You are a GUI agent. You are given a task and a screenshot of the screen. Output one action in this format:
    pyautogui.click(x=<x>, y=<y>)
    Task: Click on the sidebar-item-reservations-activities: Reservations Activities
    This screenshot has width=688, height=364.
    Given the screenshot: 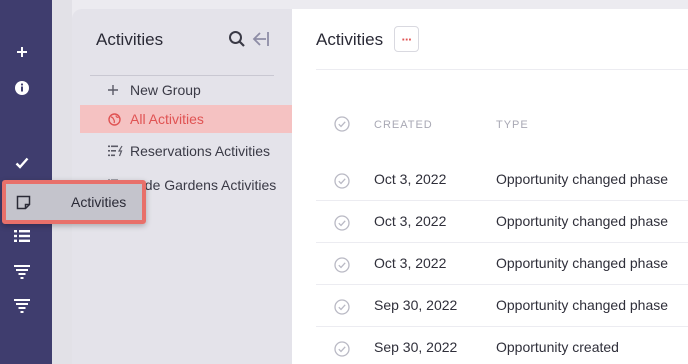 What is the action you would take?
    pyautogui.click(x=186, y=151)
    